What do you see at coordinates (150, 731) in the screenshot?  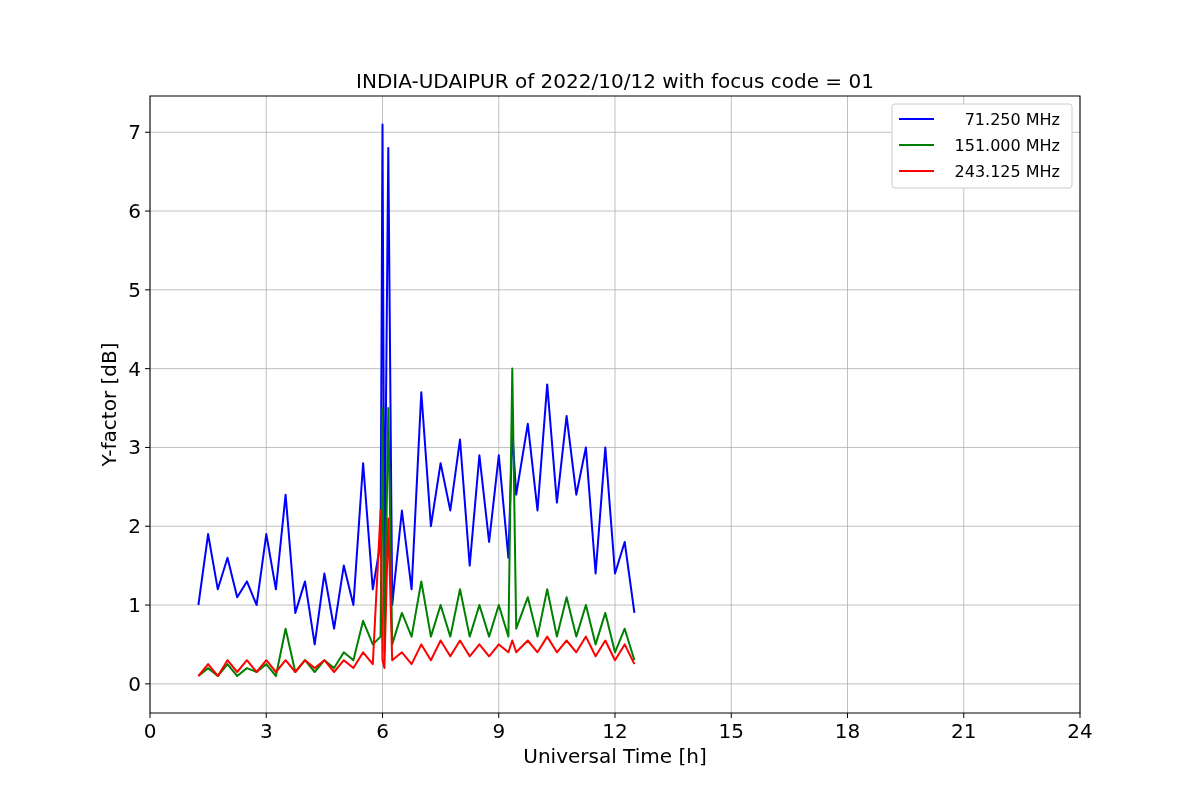 I see `x-tick-label: 0` at bounding box center [150, 731].